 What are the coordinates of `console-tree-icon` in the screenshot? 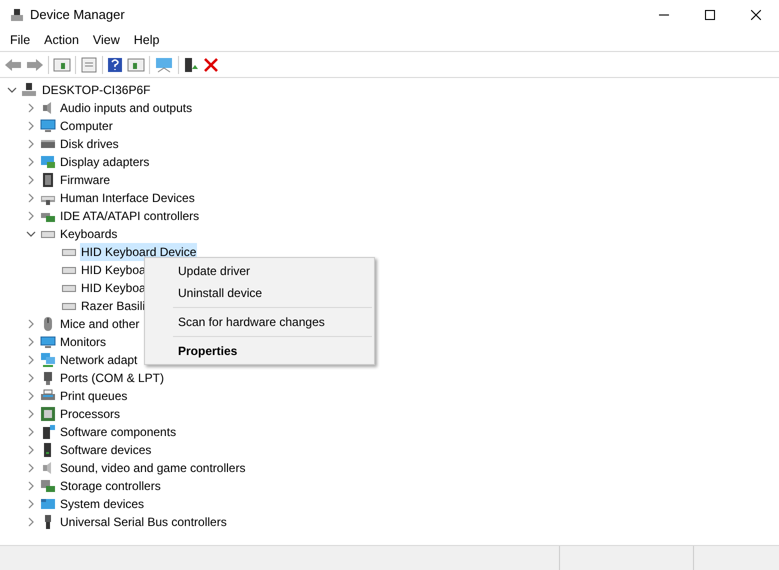 It's located at (62, 64).